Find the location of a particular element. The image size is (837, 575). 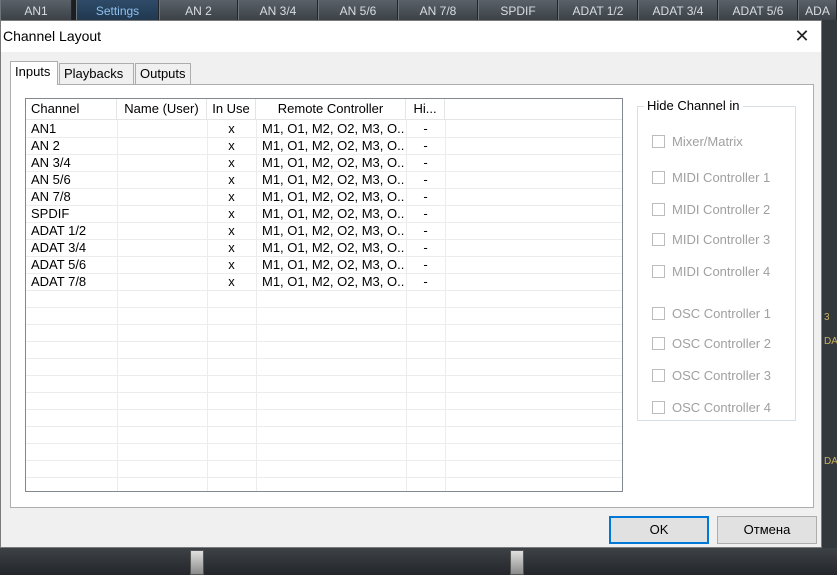

bg-tab-an56: AN 5/6 is located at coordinates (358, 10).